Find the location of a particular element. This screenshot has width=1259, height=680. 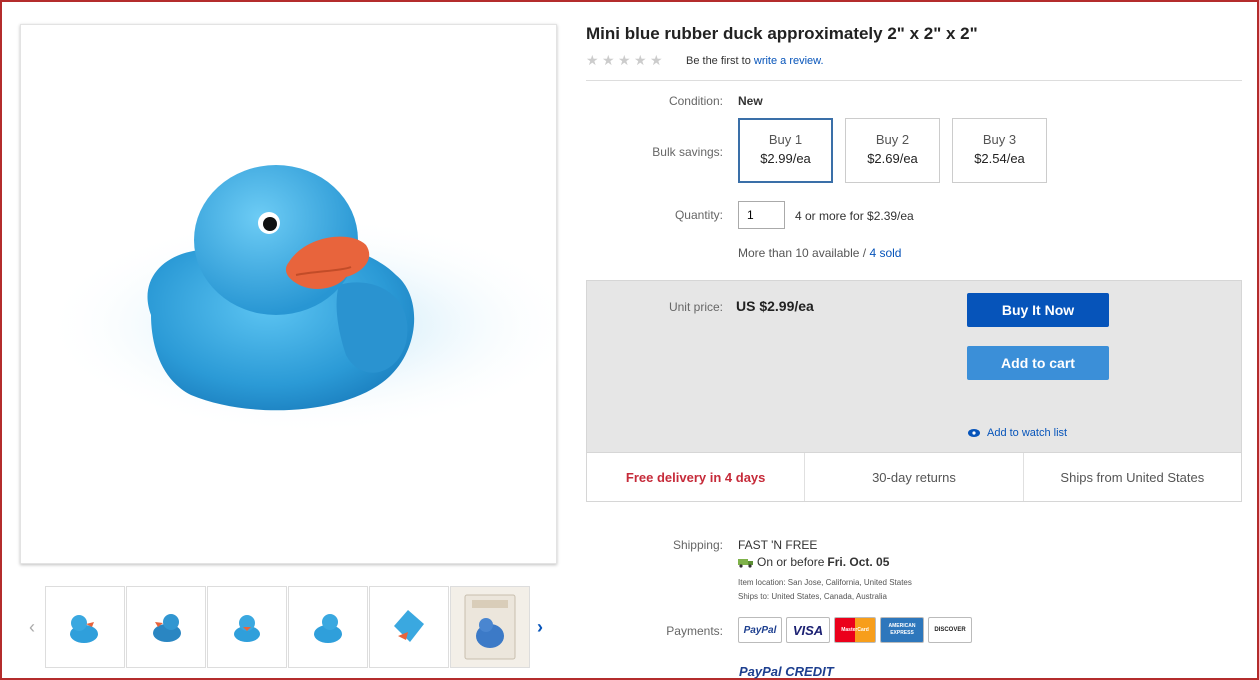

visa-logo: VISA is located at coordinates (808, 630).